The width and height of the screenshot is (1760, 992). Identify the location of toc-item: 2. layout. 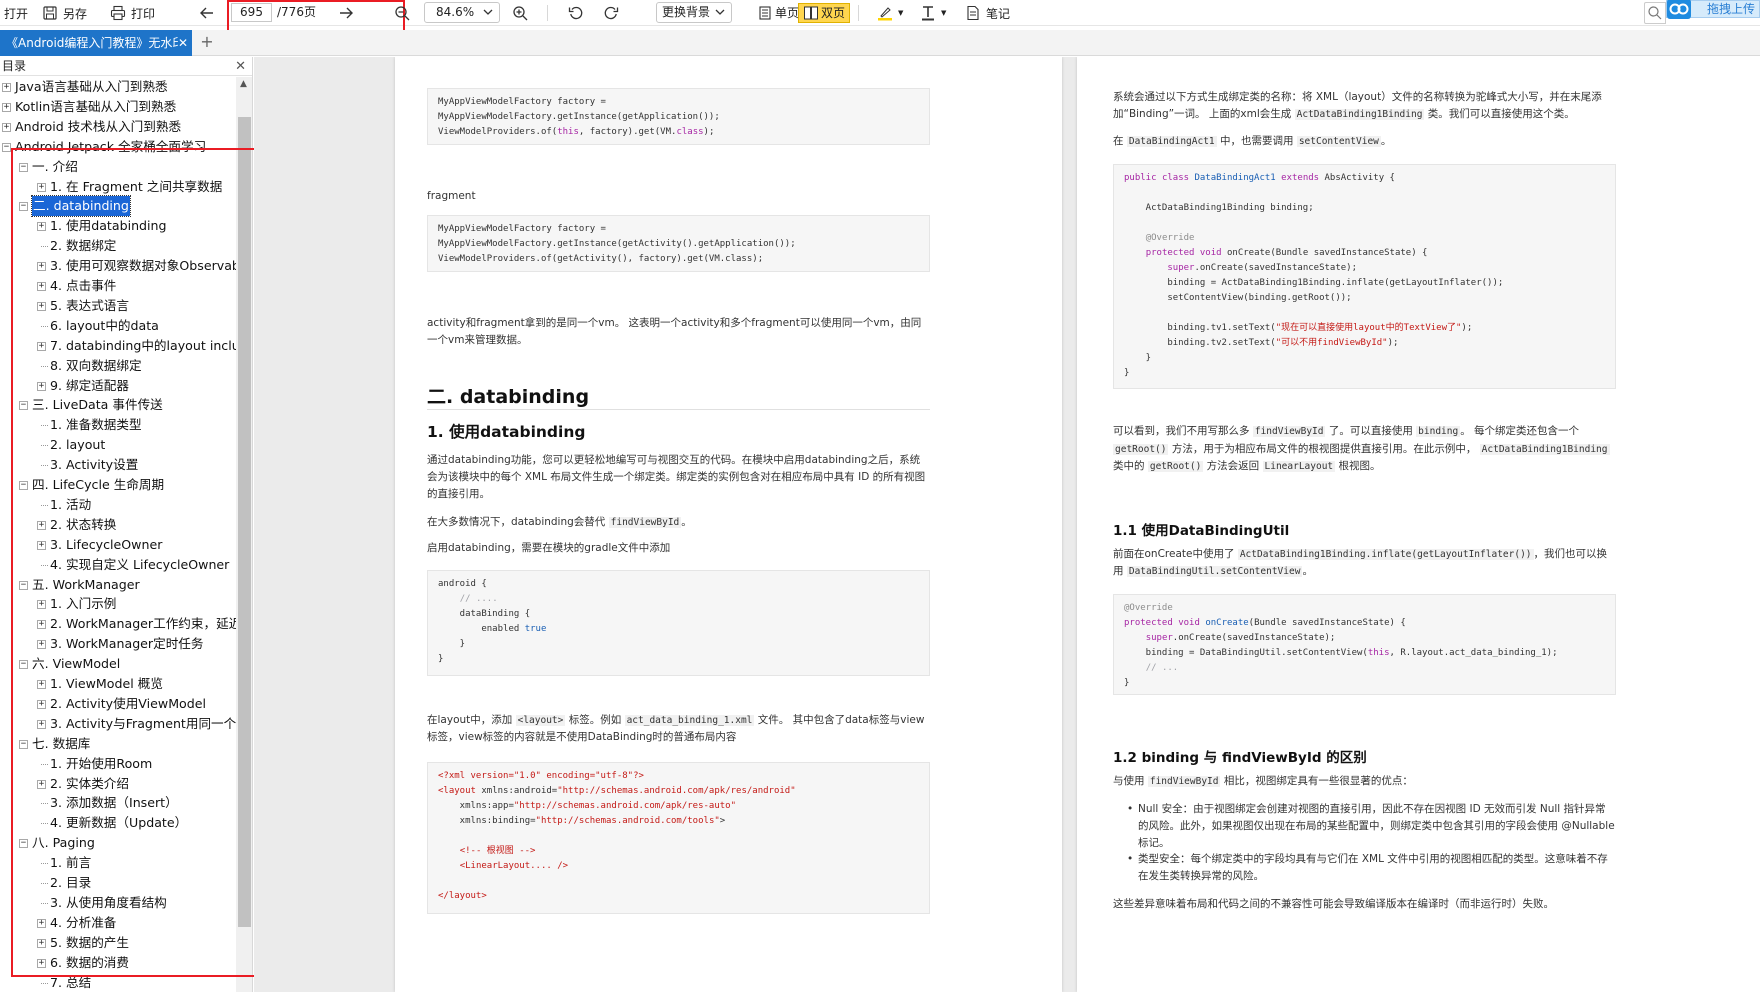
(118, 445).